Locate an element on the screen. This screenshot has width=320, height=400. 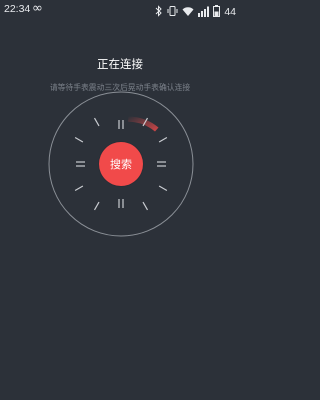
search-button: 搜索 is located at coordinates (121, 164).